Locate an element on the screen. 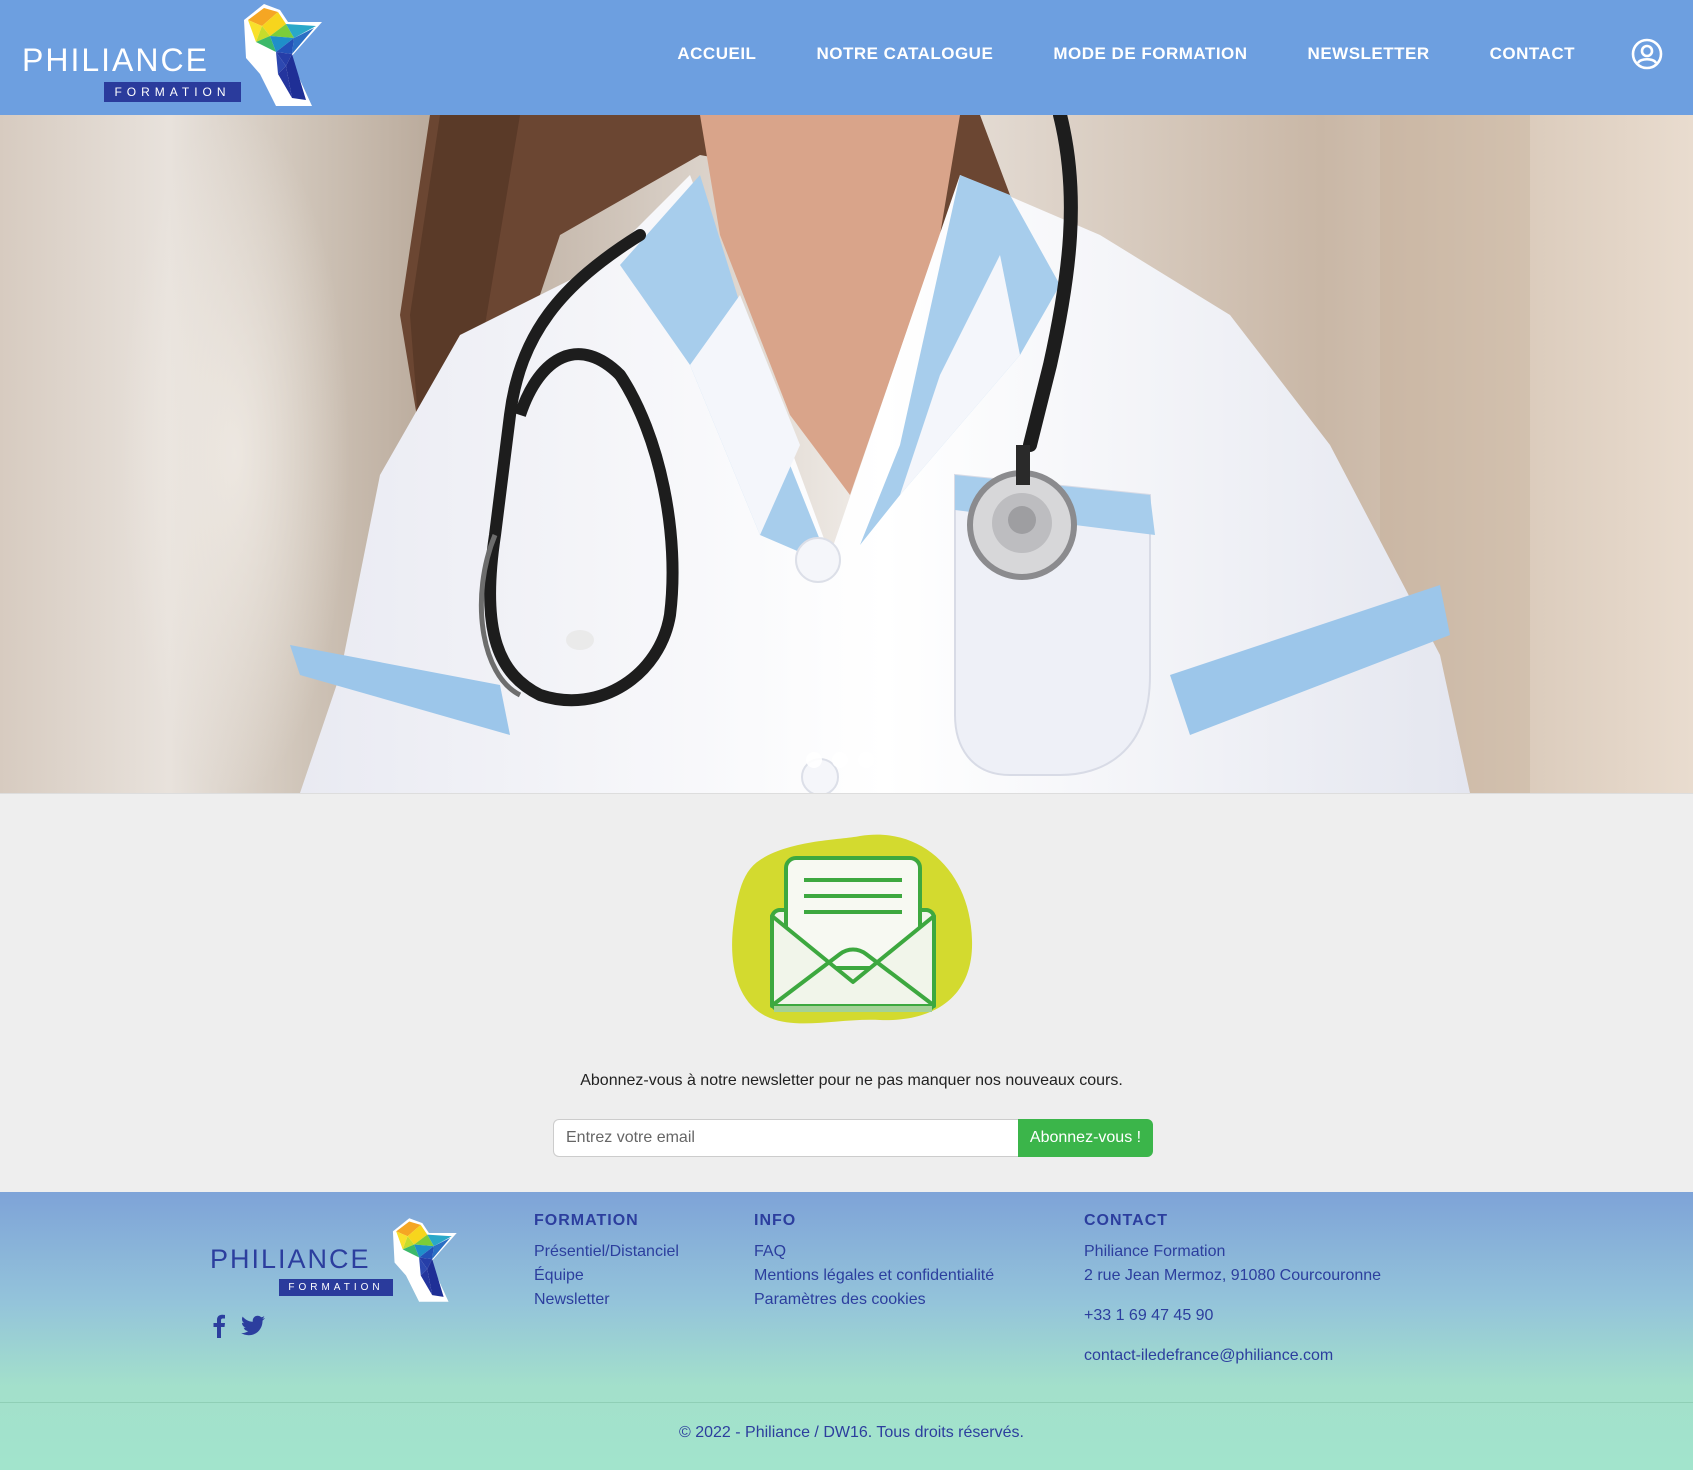  contact-phone: +33 1 69 47 45 90 is located at coordinates (1232, 1316).